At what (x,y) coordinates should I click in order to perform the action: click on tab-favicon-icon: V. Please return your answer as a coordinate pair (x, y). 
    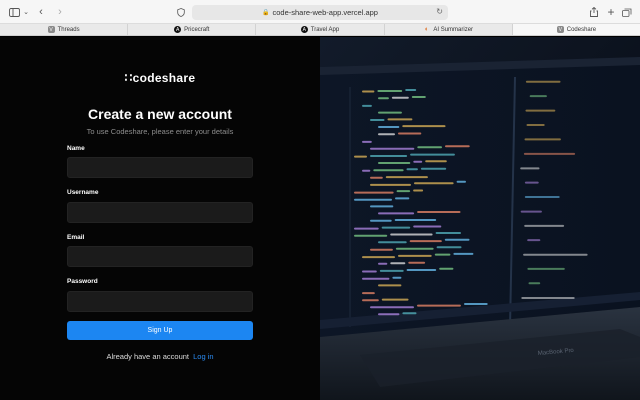
    Looking at the image, I should click on (560, 29).